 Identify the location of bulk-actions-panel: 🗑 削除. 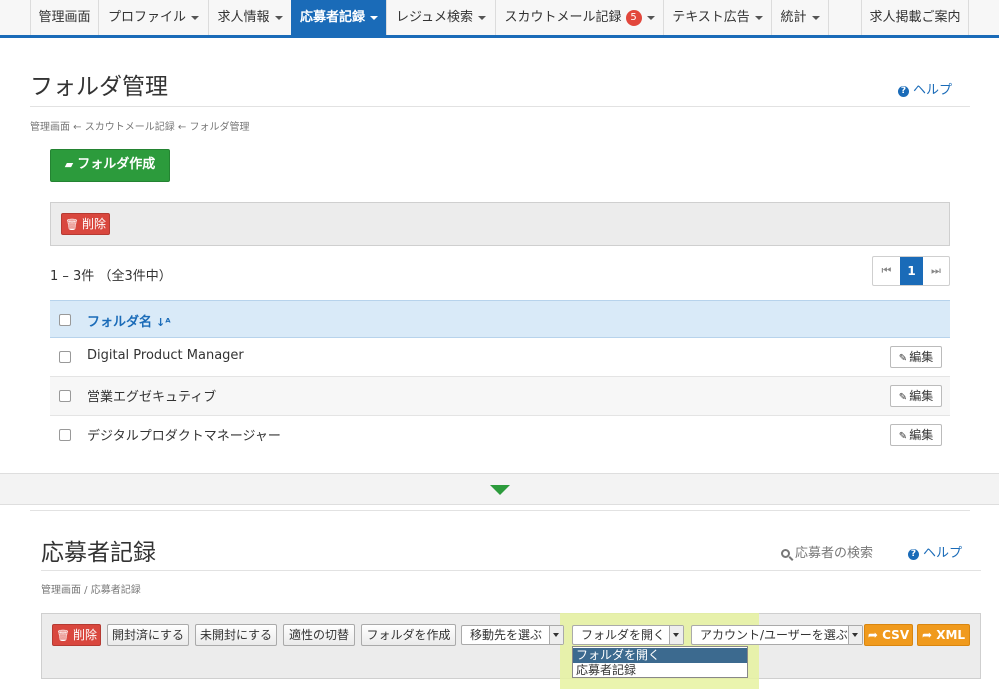
(500, 224).